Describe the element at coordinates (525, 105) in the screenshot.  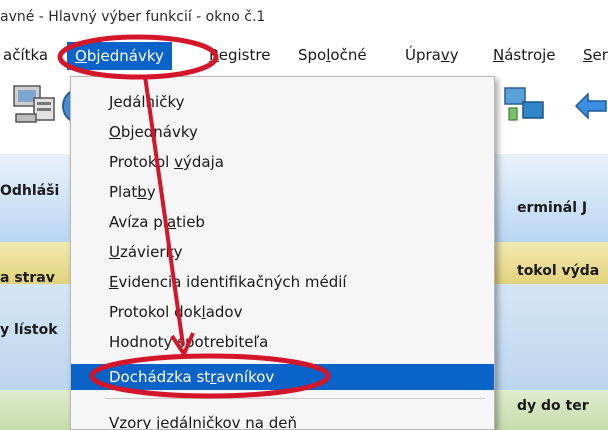
I see `network-icon` at that location.